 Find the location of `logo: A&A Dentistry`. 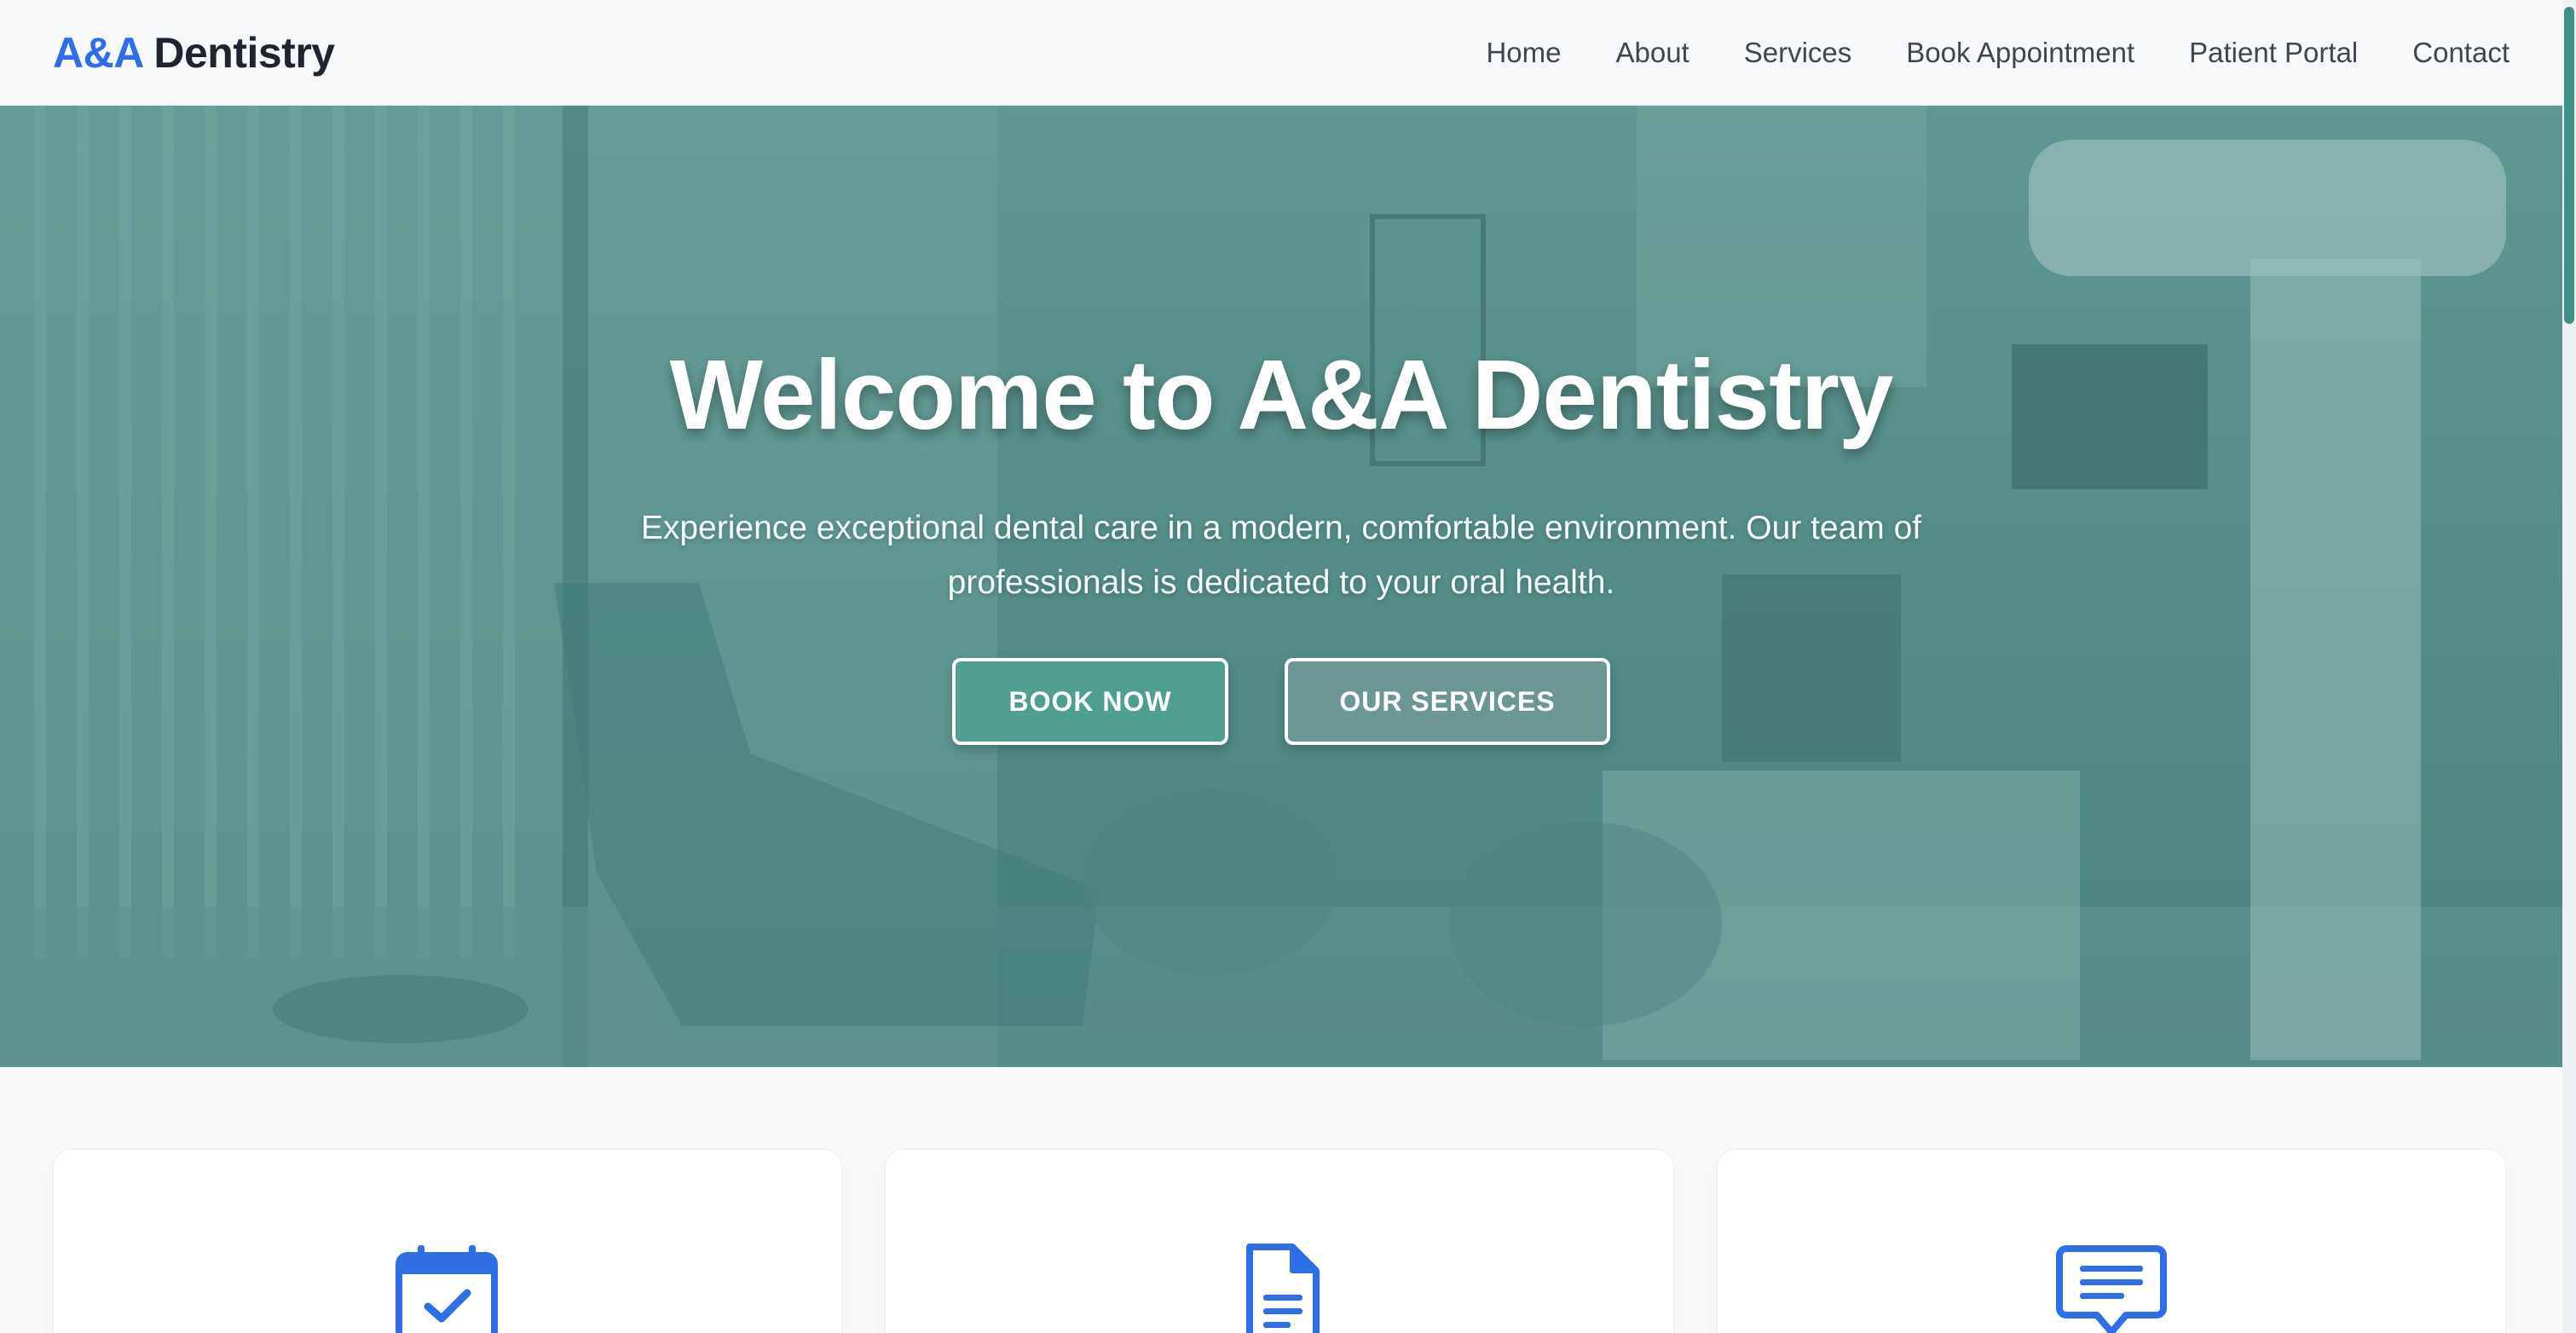

logo: A&A Dentistry is located at coordinates (194, 53).